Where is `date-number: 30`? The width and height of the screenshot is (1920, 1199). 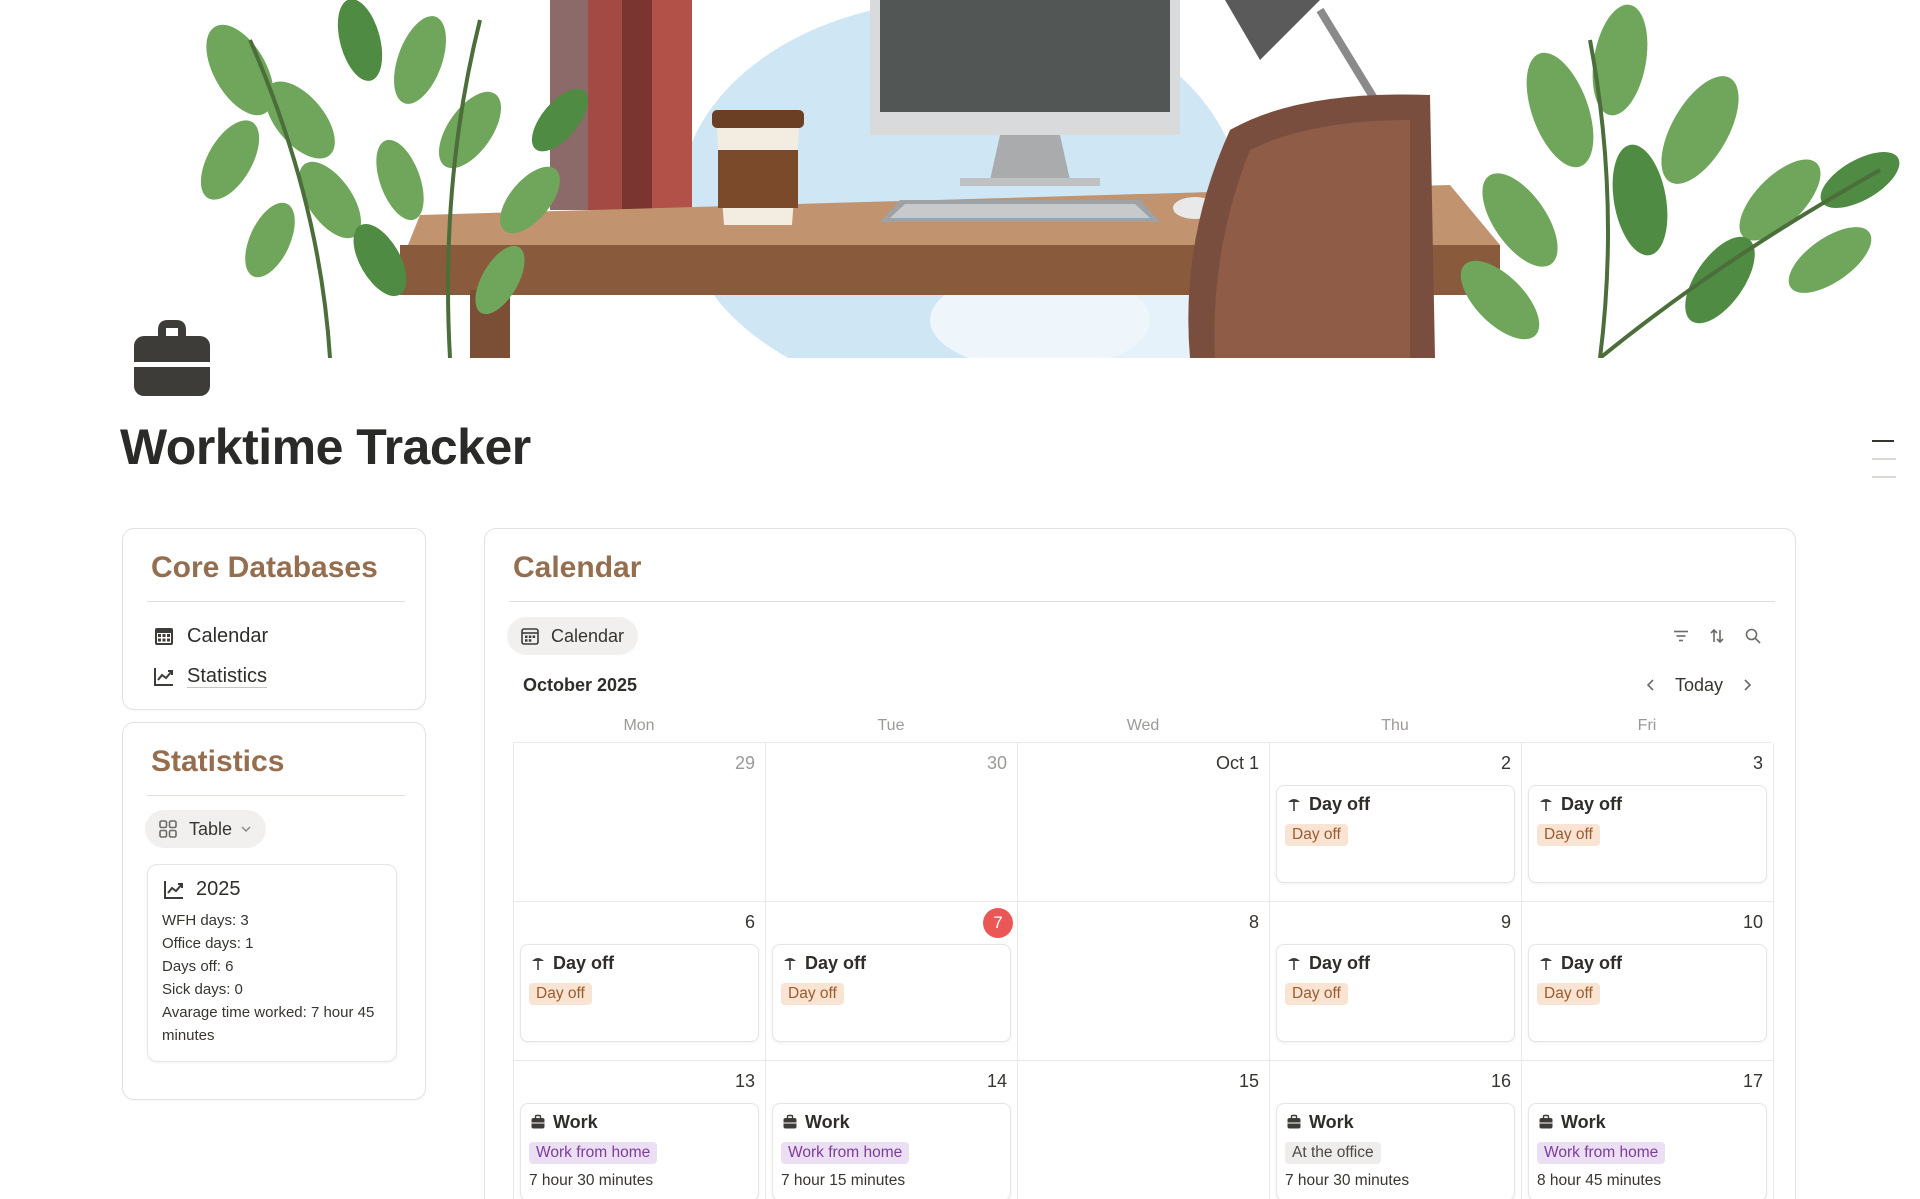
date-number: 30 is located at coordinates (996, 763).